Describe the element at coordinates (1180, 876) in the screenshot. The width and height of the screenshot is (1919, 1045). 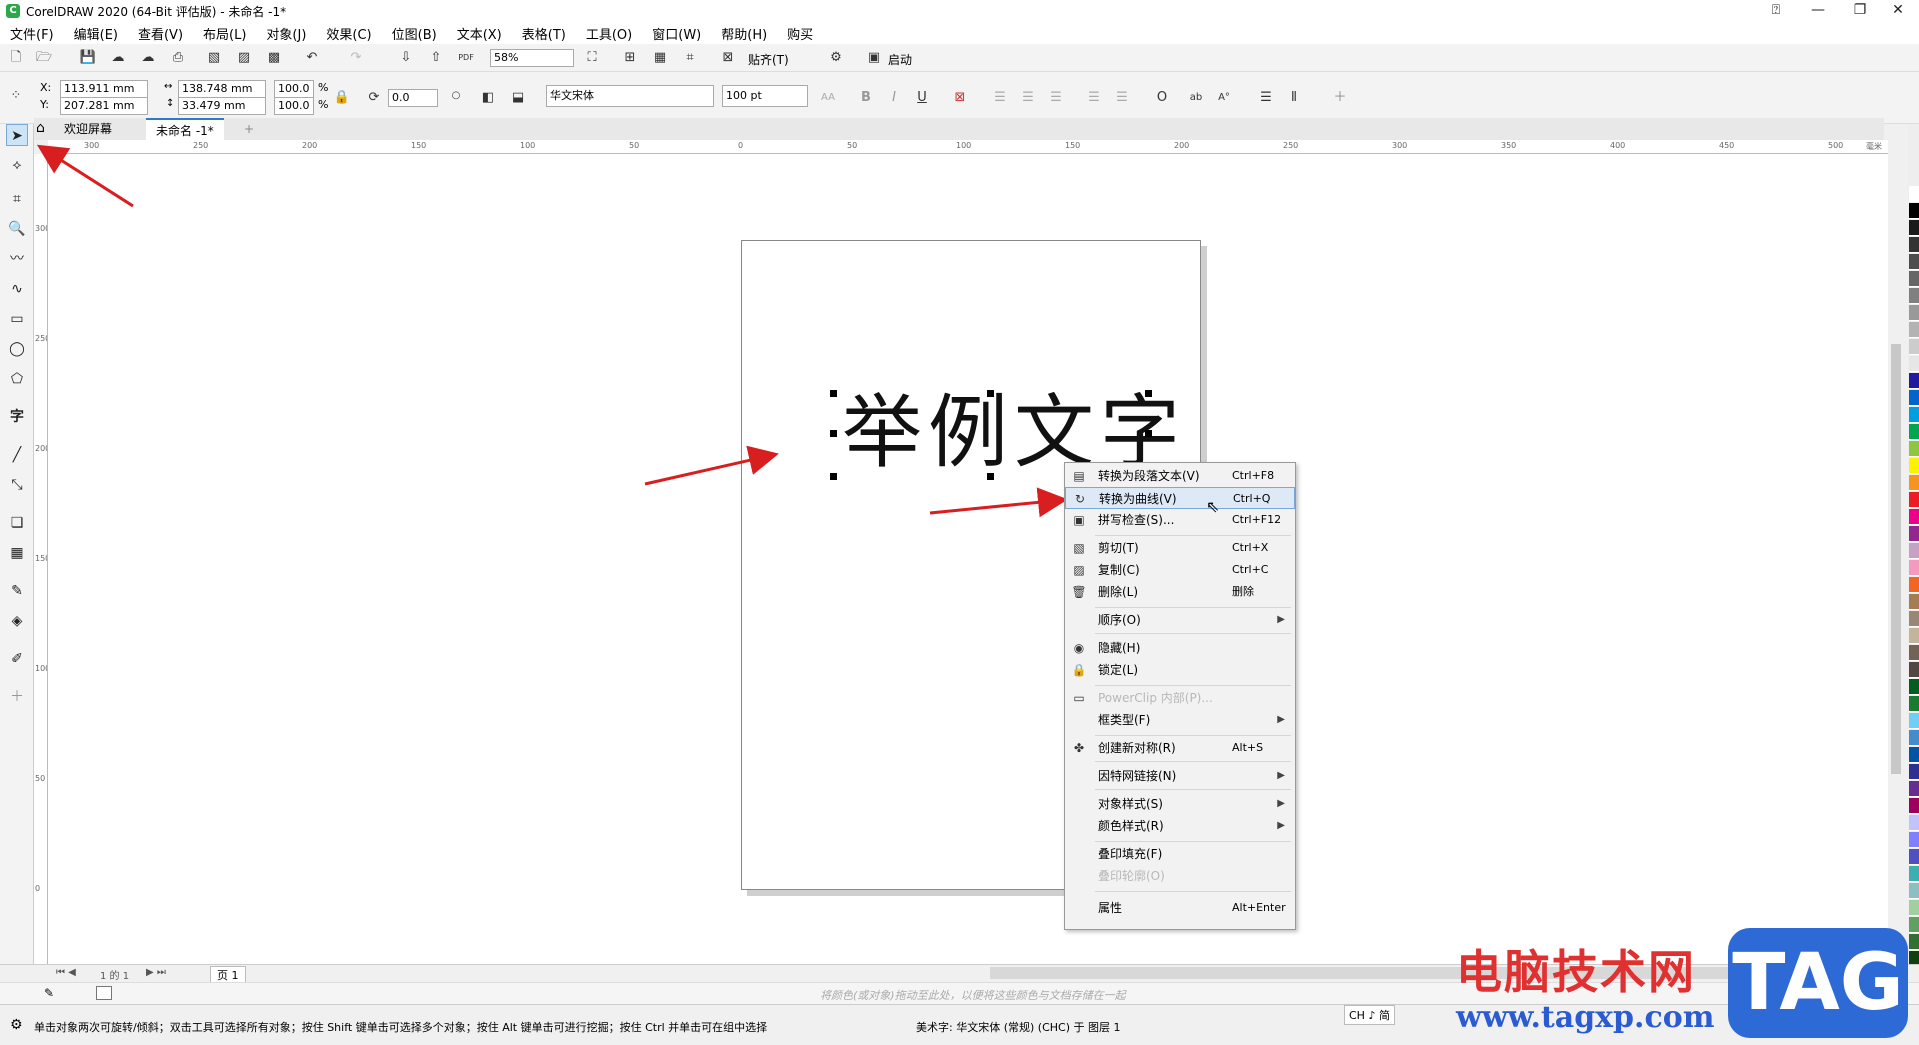
I see `menu-item-overprint-outline: 叠印轮廓(O)` at that location.